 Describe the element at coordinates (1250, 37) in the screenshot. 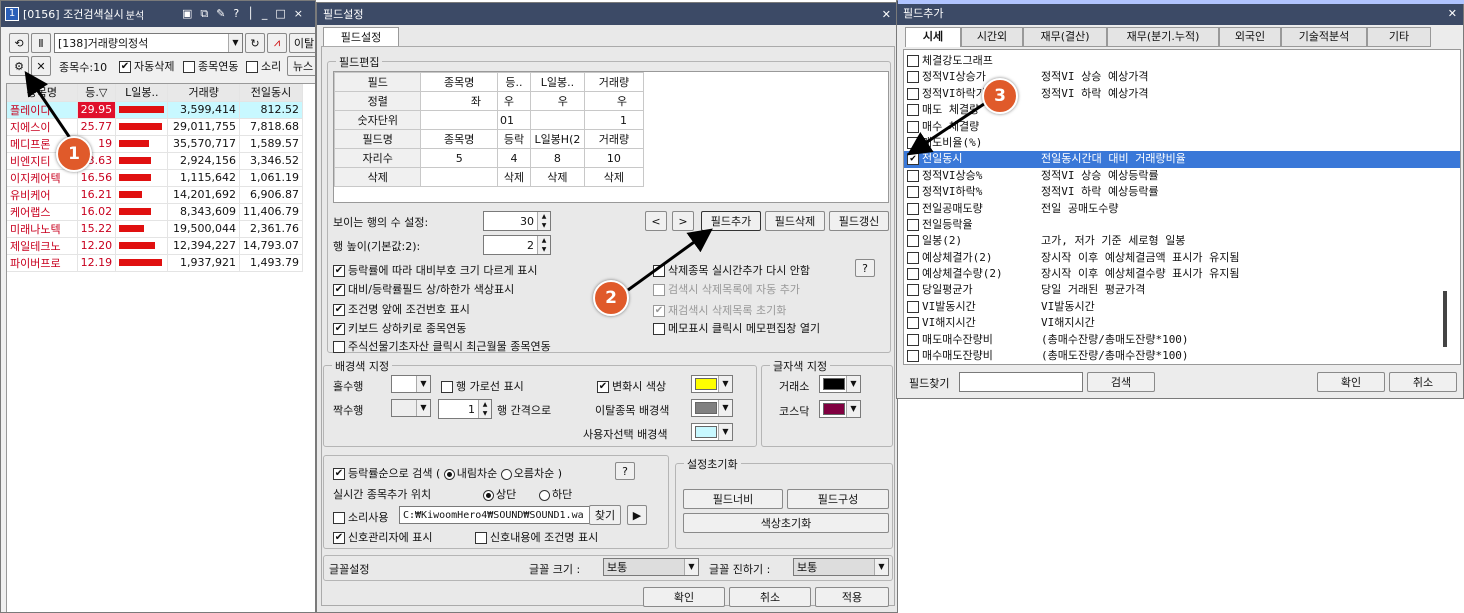

I see `tab-4: 외국인` at that location.